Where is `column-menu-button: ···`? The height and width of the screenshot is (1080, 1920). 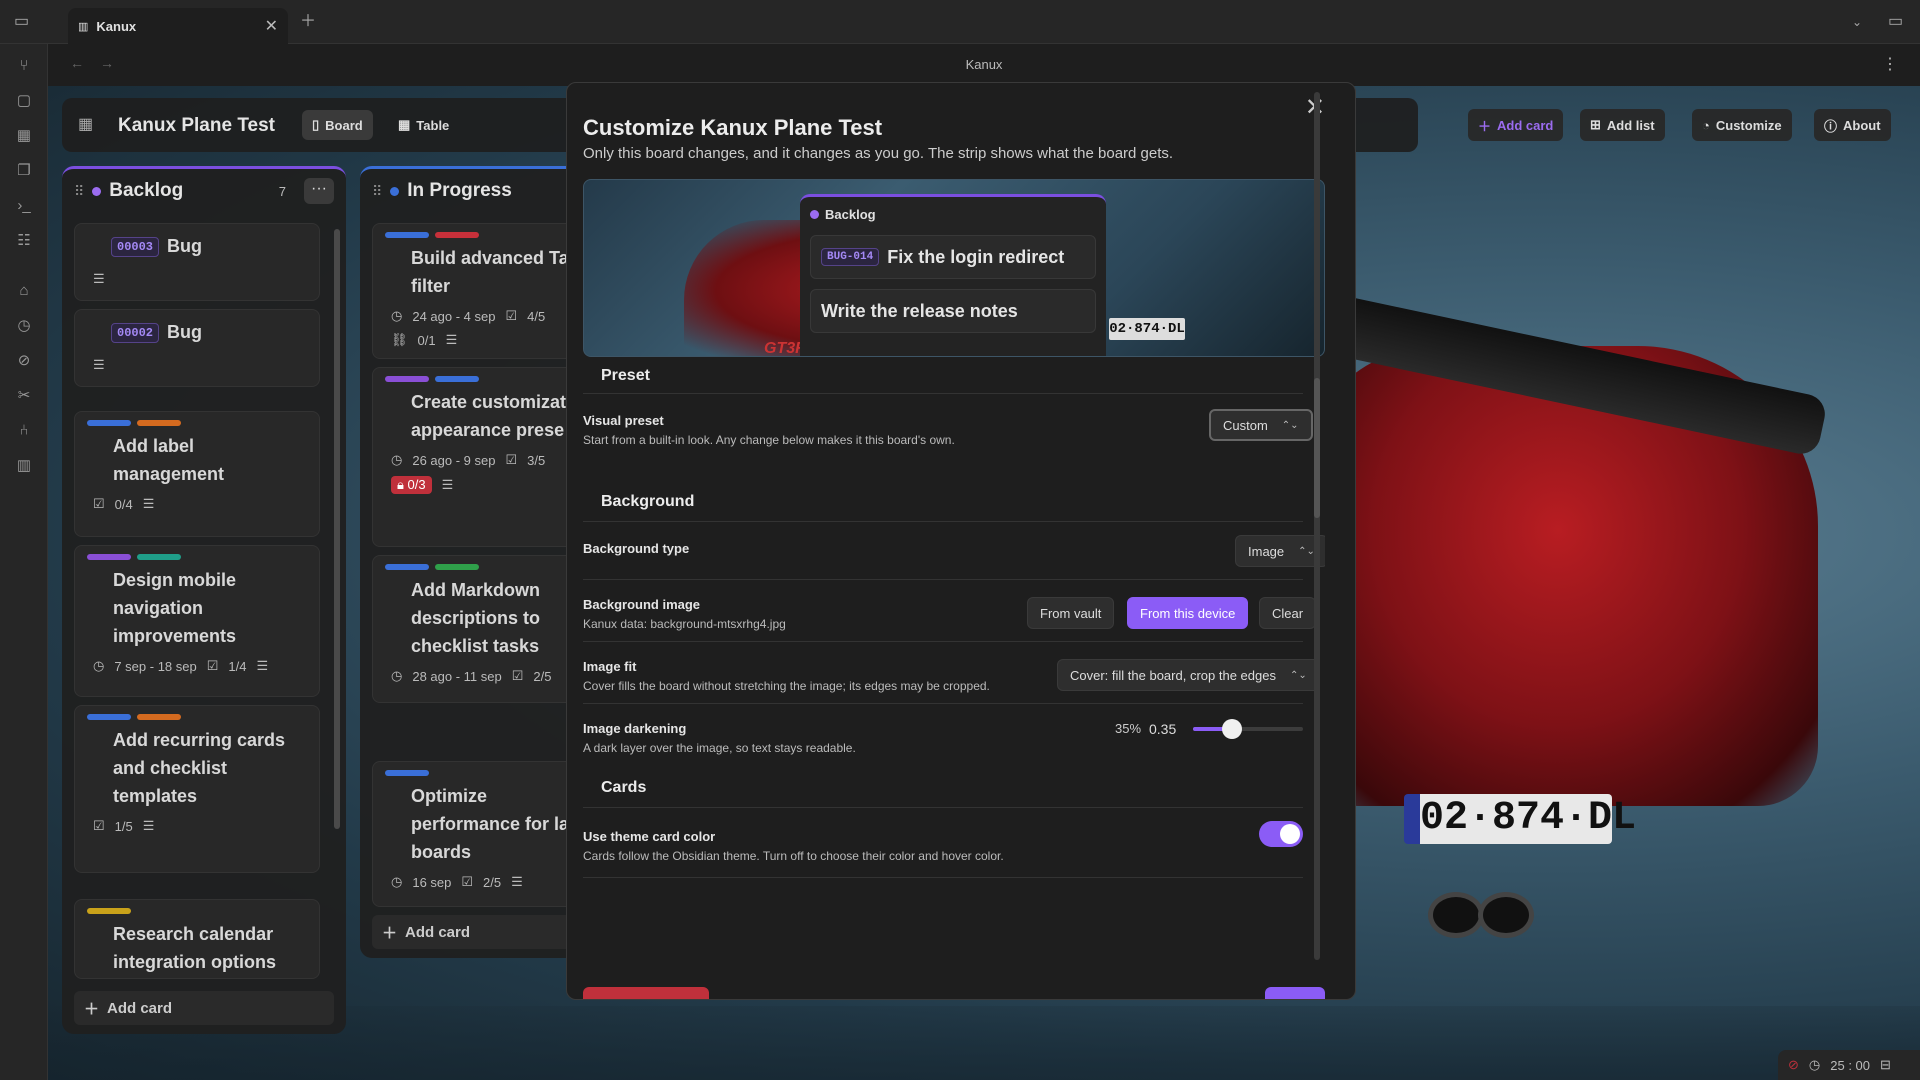
column-menu-button: ··· is located at coordinates (319, 191).